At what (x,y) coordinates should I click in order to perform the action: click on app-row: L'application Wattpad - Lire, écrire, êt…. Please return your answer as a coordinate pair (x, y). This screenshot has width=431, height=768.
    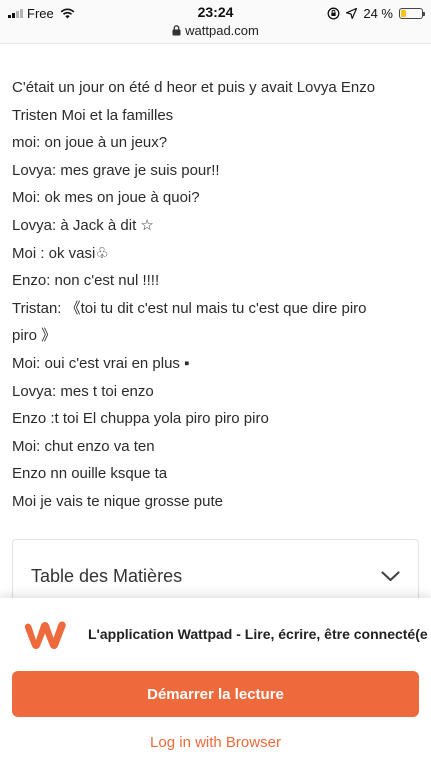
    Looking at the image, I should click on (215, 636).